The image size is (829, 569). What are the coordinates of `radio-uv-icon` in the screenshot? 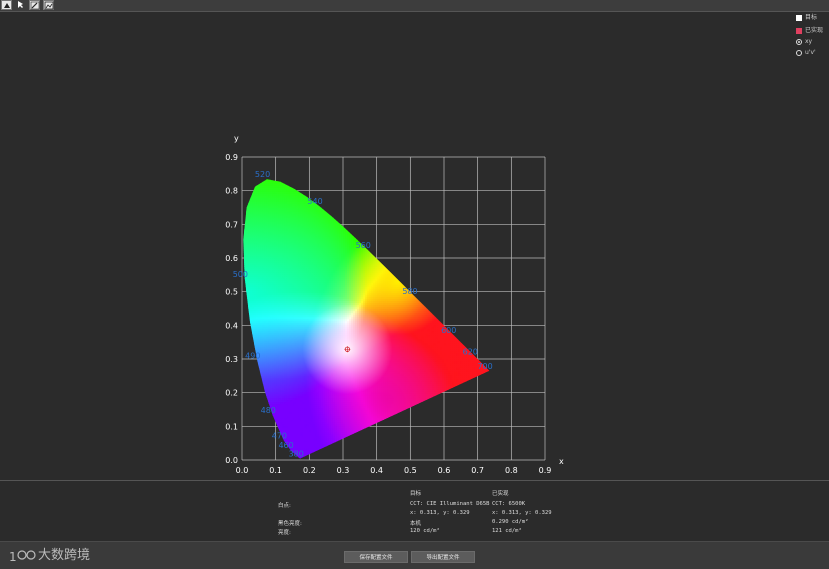 It's located at (799, 53).